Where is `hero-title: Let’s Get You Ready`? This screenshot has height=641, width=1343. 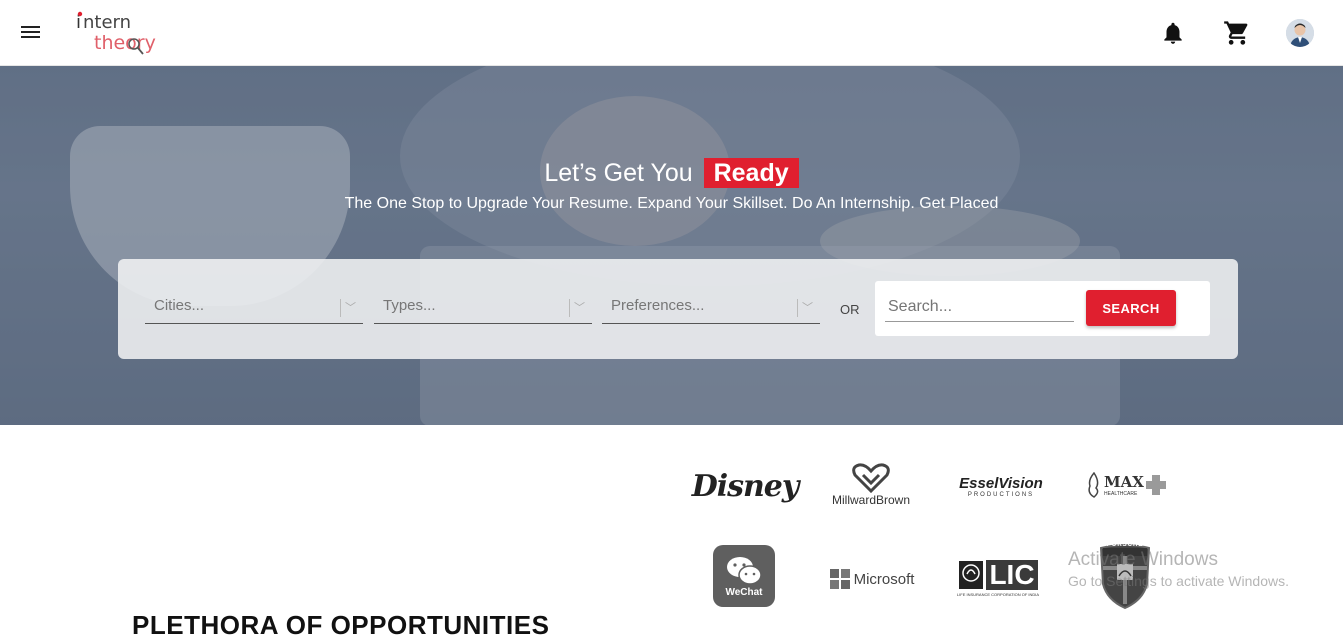 hero-title: Let’s Get You Ready is located at coordinates (671, 173).